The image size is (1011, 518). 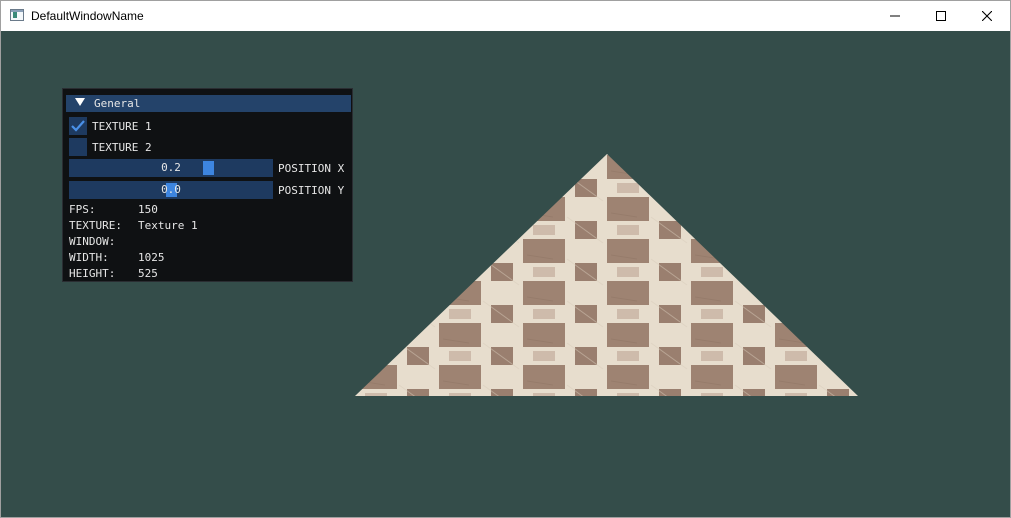 I want to click on texture-key: TEXTURE:, so click(x=95, y=225).